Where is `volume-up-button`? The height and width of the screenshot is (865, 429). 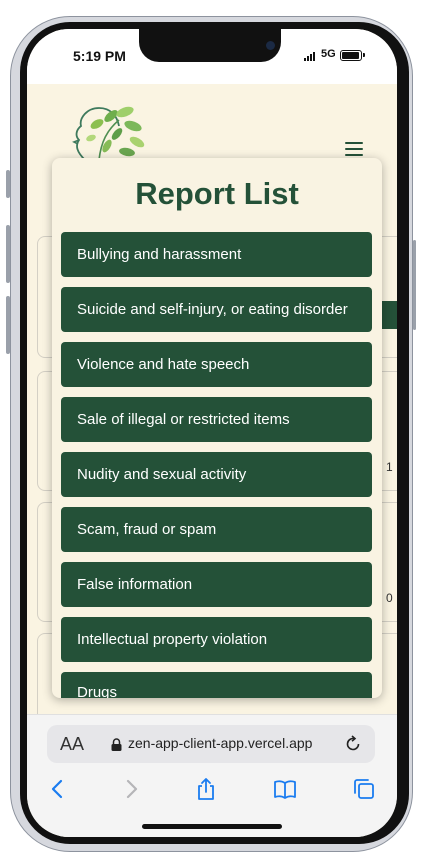
volume-up-button is located at coordinates (8, 184).